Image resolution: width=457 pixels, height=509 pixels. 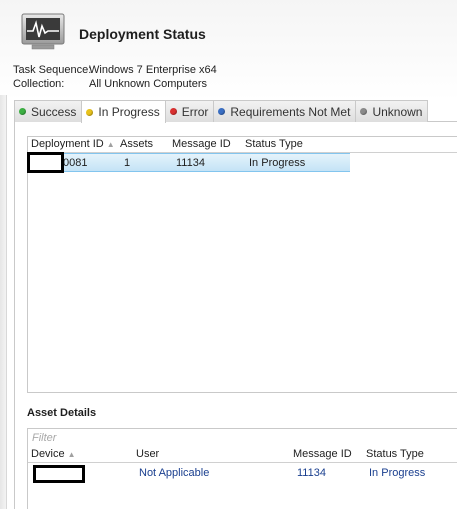 What do you see at coordinates (290, 111) in the screenshot?
I see `tab-label: Requirements Not Met` at bounding box center [290, 111].